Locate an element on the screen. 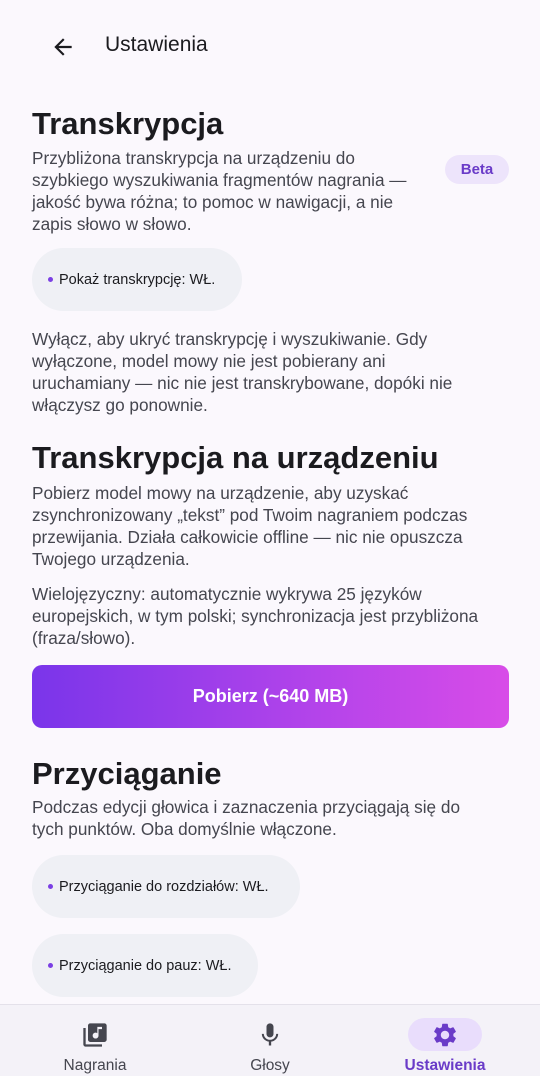 The width and height of the screenshot is (540, 1076). bottom-navigation: Nagrania Głosy Ustawienia is located at coordinates (270, 1040).